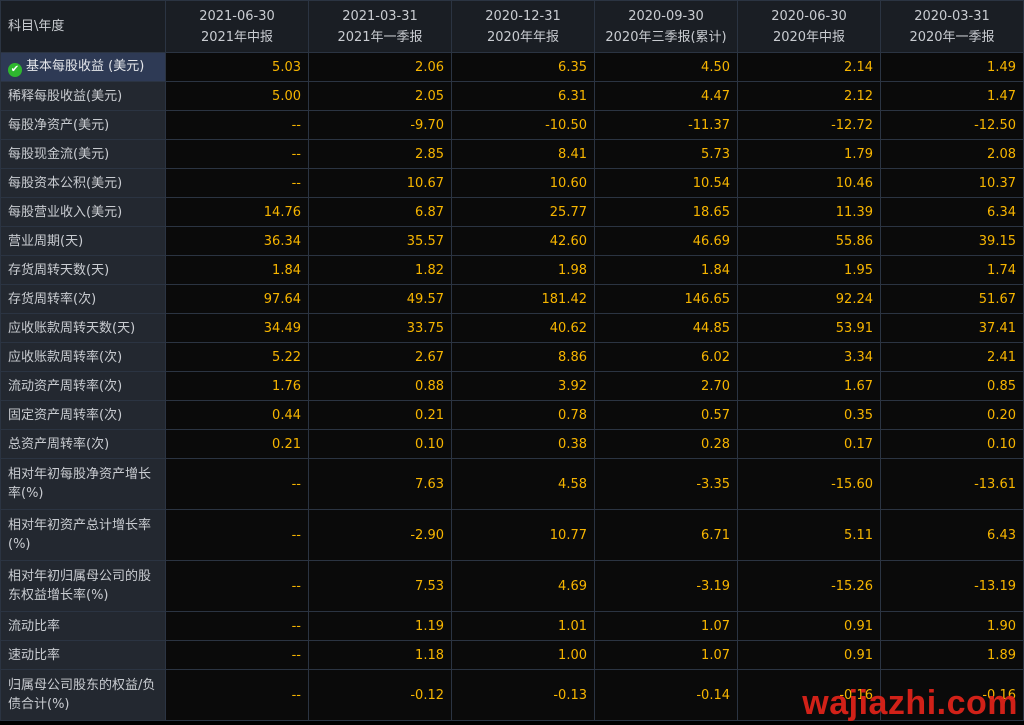 The height and width of the screenshot is (725, 1024). What do you see at coordinates (952, 415) in the screenshot?
I see `value-cell: 0.20` at bounding box center [952, 415].